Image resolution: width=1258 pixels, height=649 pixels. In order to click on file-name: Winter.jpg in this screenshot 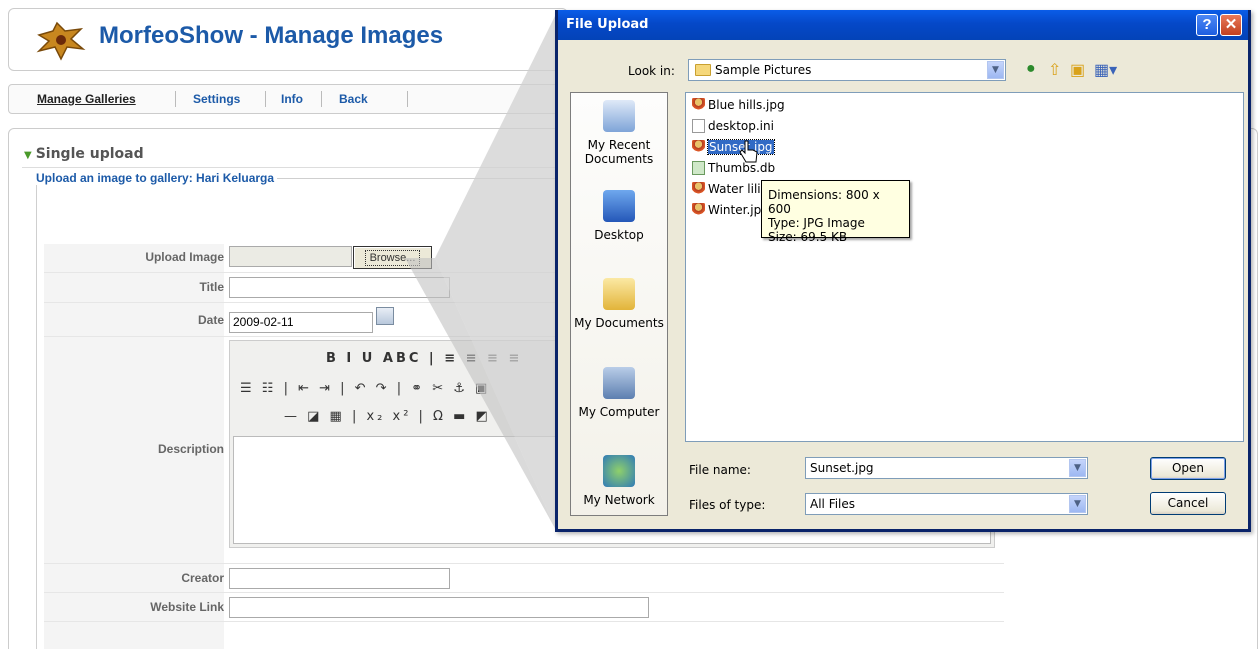, I will do `click(738, 210)`.